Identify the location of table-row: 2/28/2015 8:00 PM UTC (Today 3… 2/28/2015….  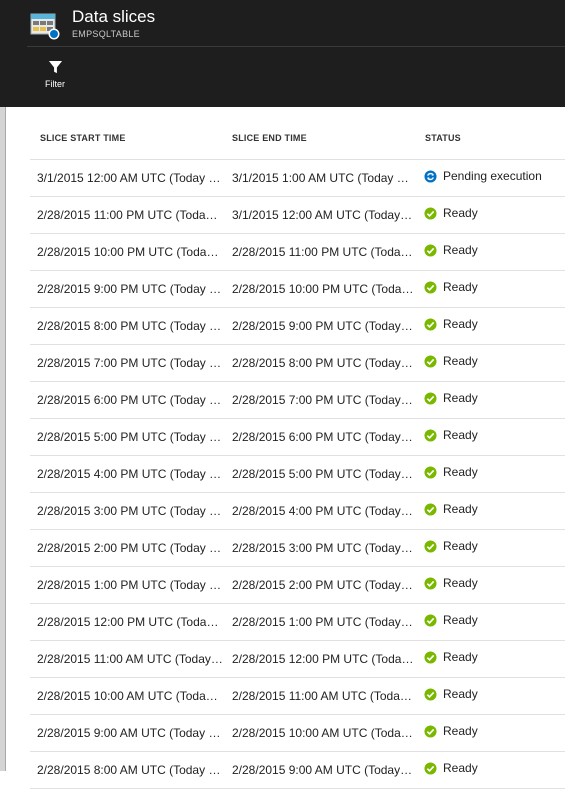
(297, 326).